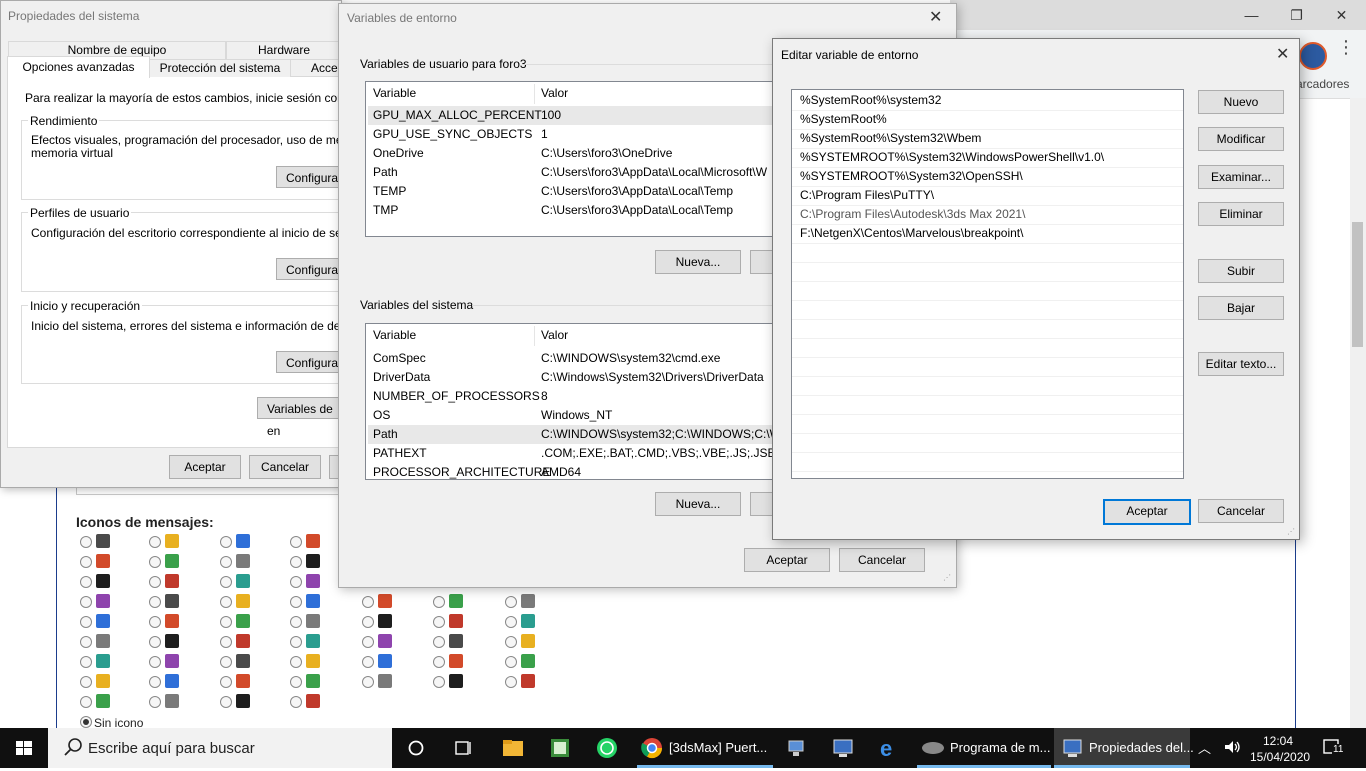 The height and width of the screenshot is (771, 1366). I want to click on variable-name-cell: GPU_MAX_ALLOC_PERCENT, so click(457, 115).